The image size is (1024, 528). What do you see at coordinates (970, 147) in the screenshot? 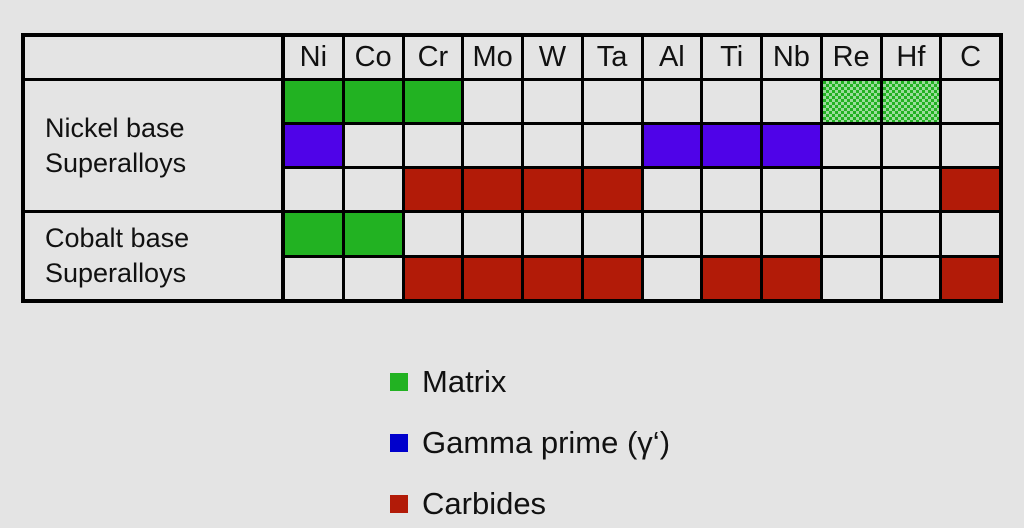
I see `cell-nickel-gammaprime-c` at bounding box center [970, 147].